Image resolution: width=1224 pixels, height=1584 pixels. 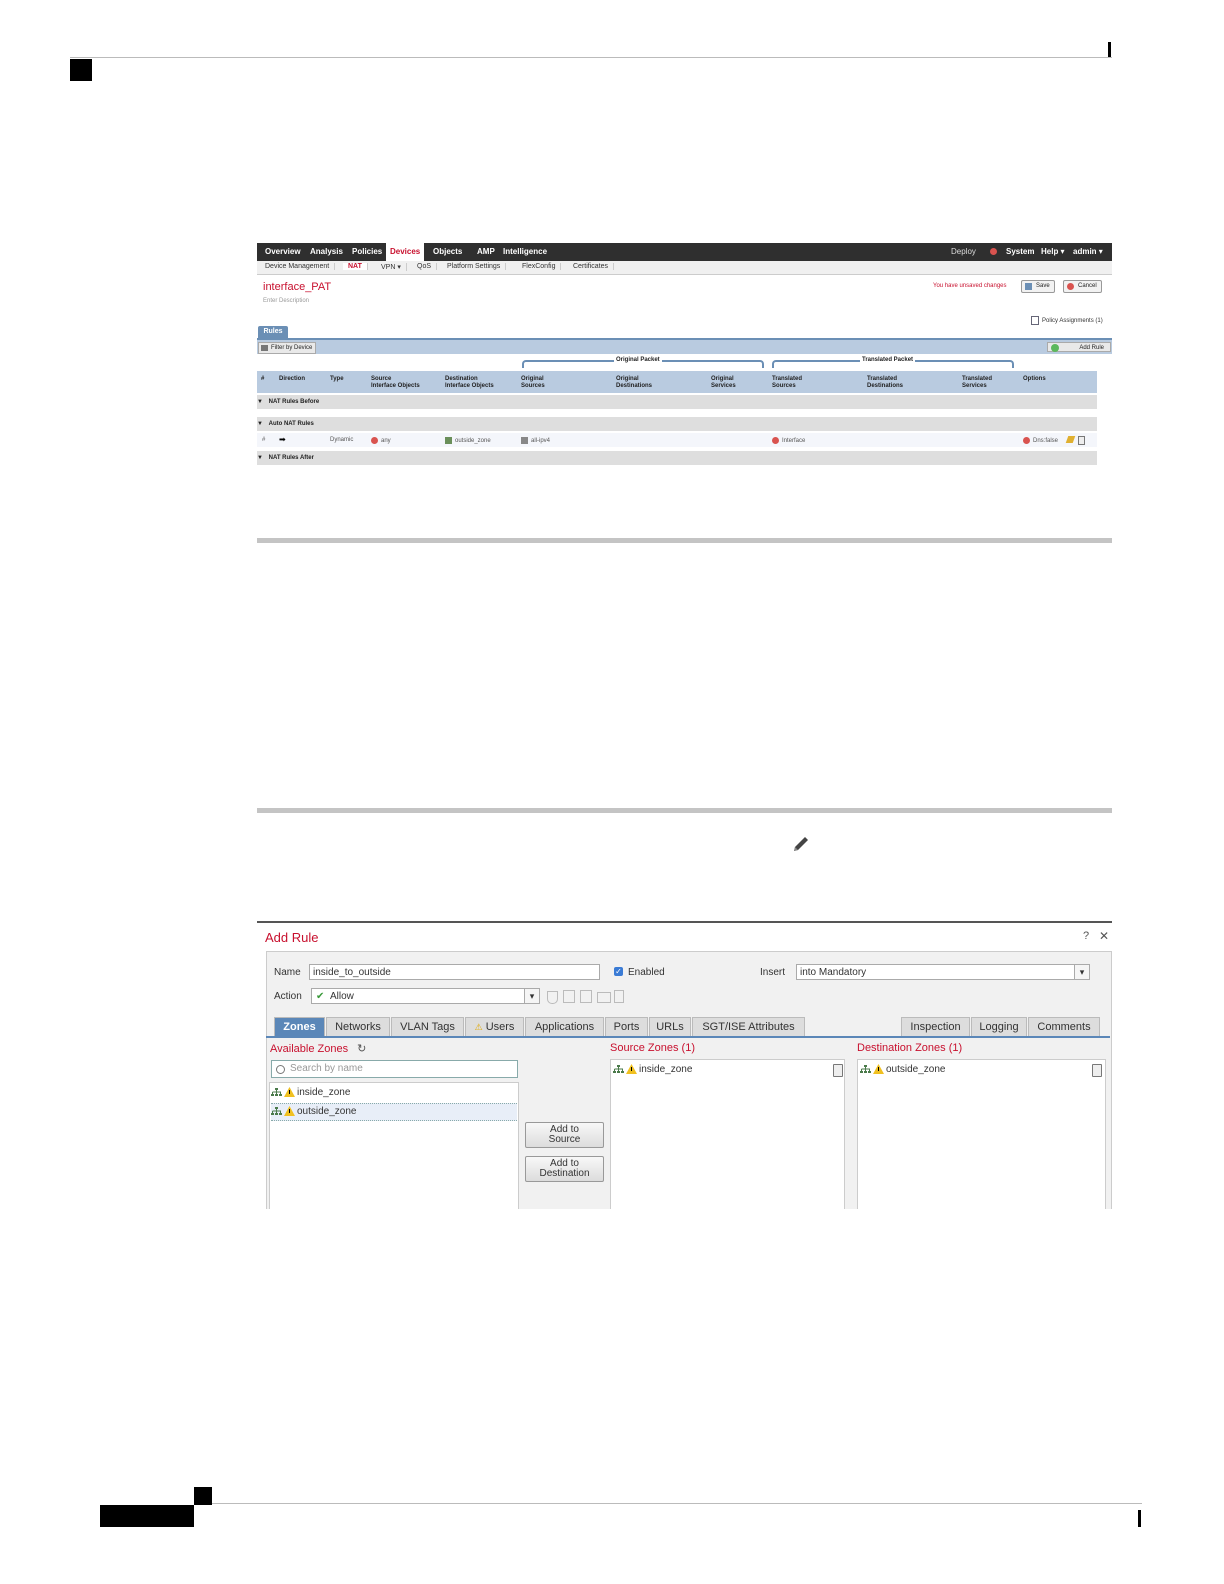 I want to click on system-menu: System, so click(x=1020, y=251).